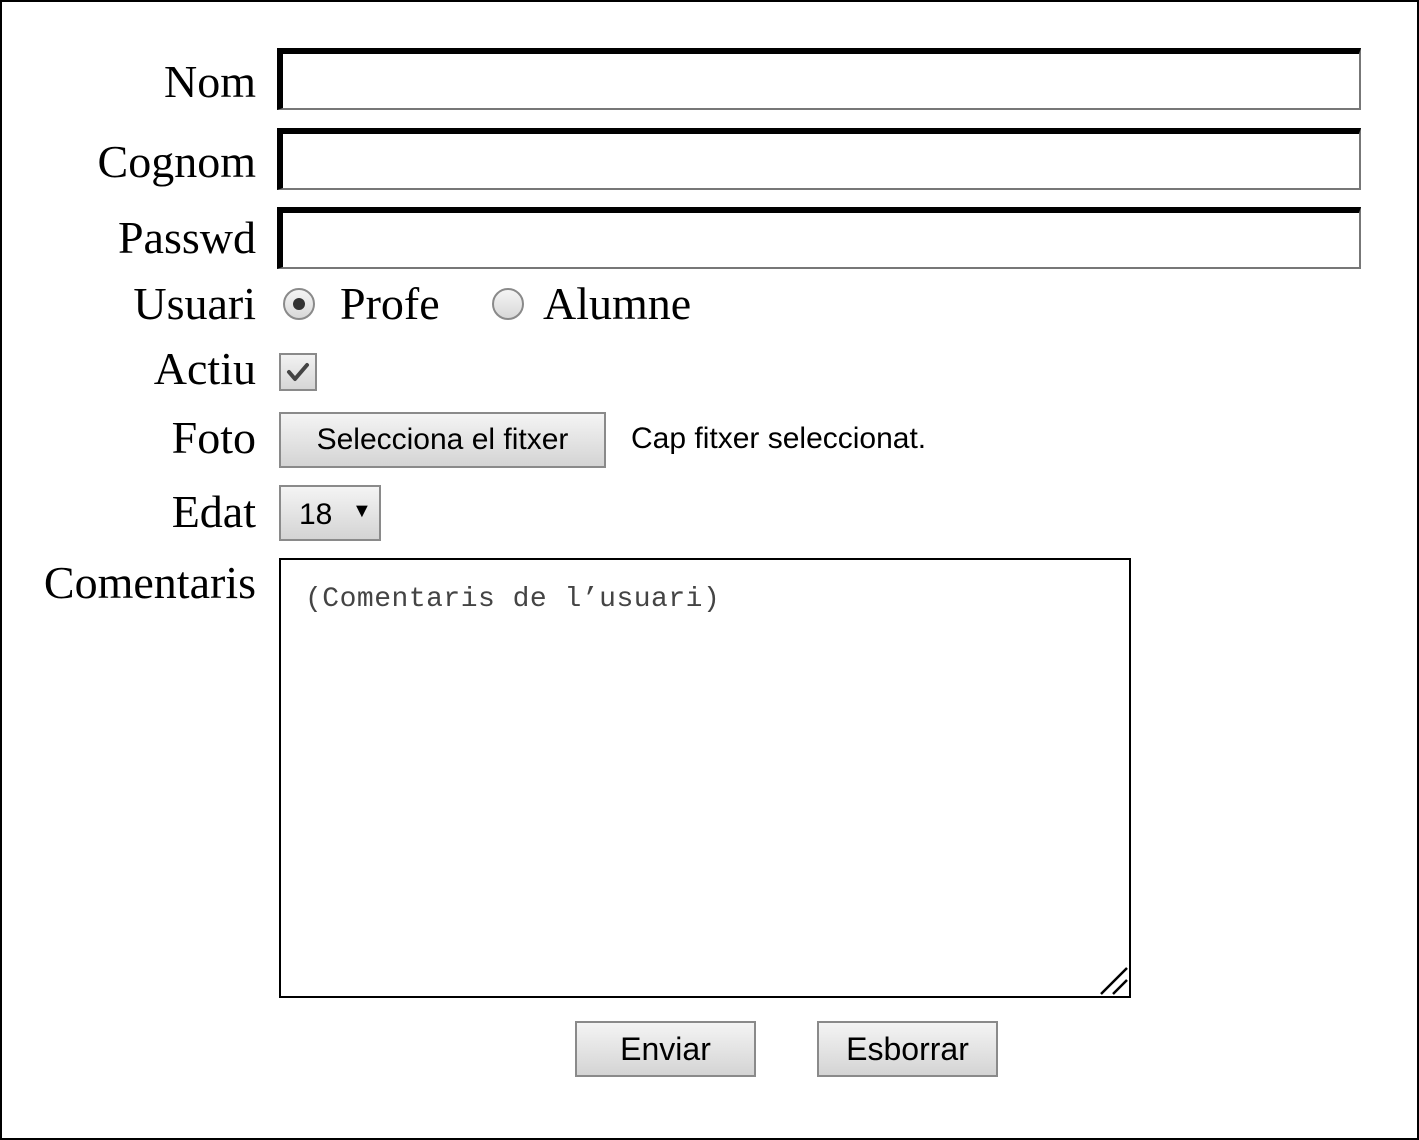 The width and height of the screenshot is (1419, 1140). I want to click on usuari-label: Usuari, so click(194, 303).